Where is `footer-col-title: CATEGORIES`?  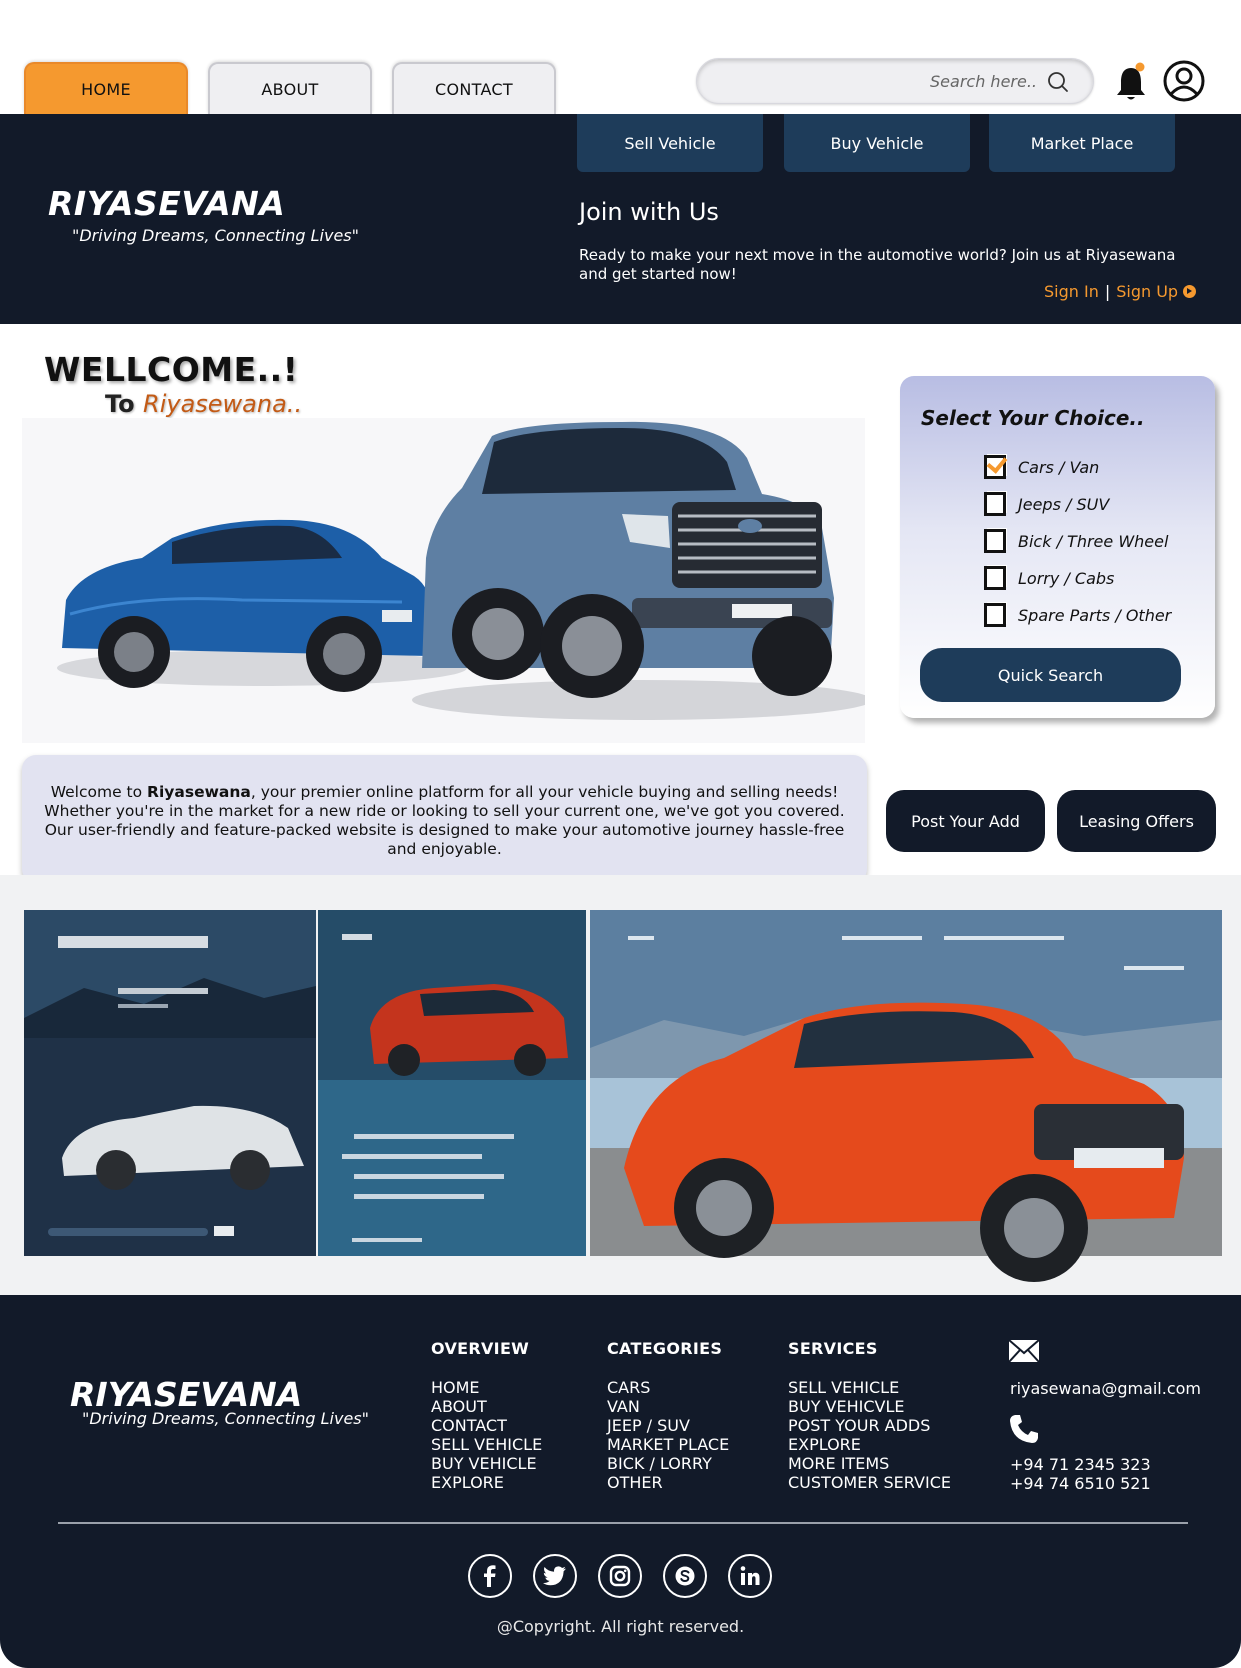 footer-col-title: CATEGORIES is located at coordinates (665, 1348).